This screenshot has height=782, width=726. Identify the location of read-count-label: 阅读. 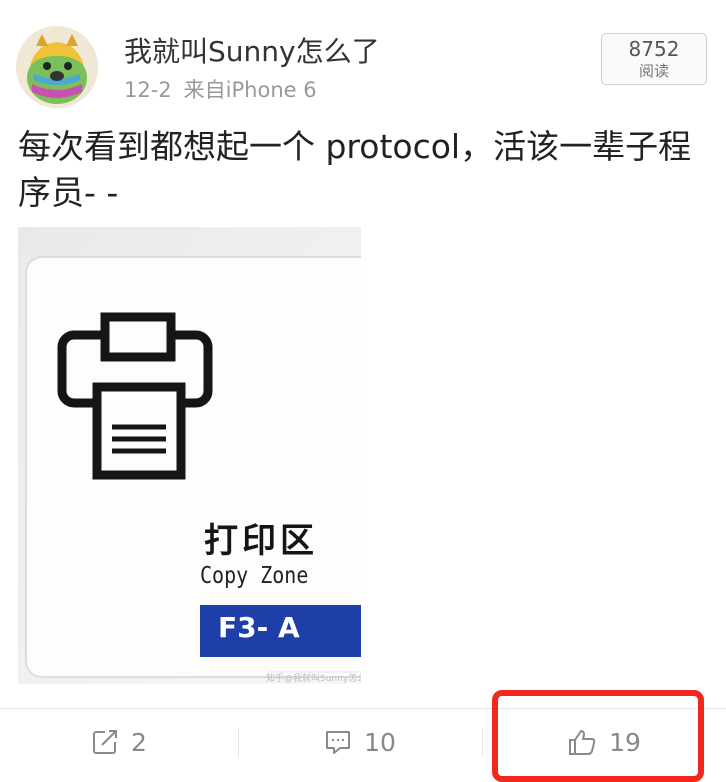
(653, 71).